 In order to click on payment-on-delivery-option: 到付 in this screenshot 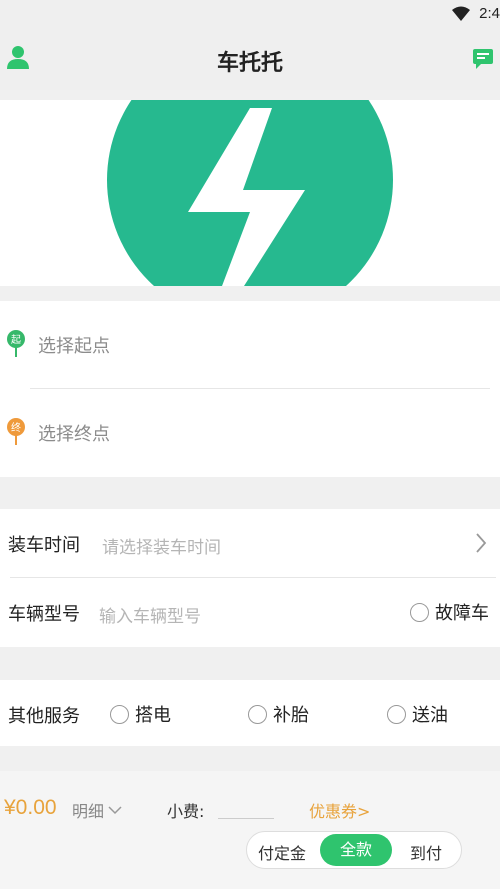, I will do `click(426, 852)`.